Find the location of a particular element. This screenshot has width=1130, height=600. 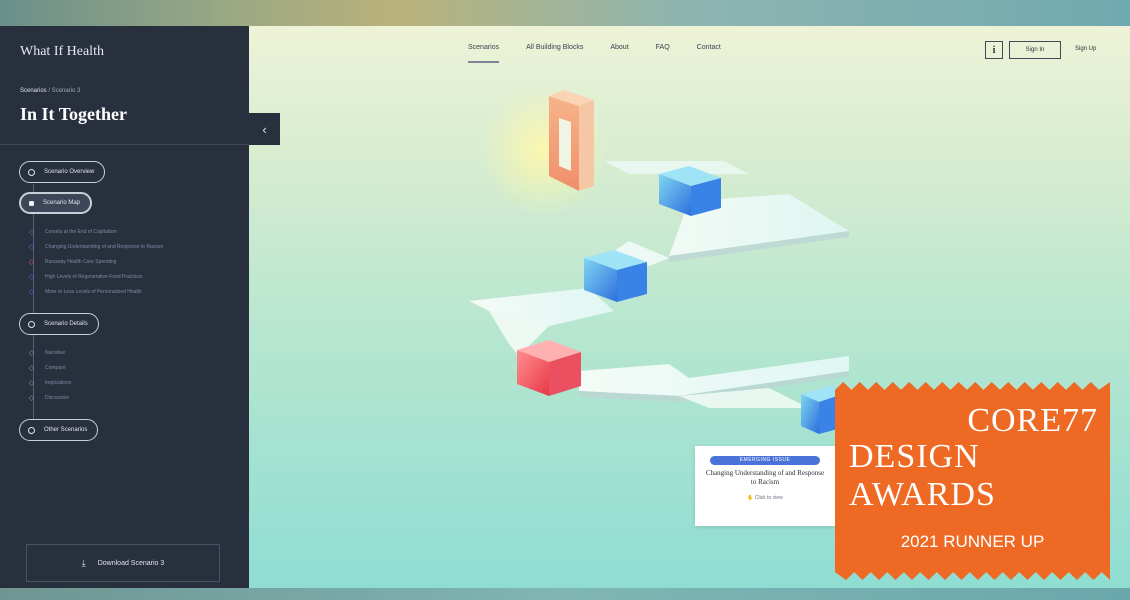

award-line-2: DESIGN is located at coordinates (914, 456).